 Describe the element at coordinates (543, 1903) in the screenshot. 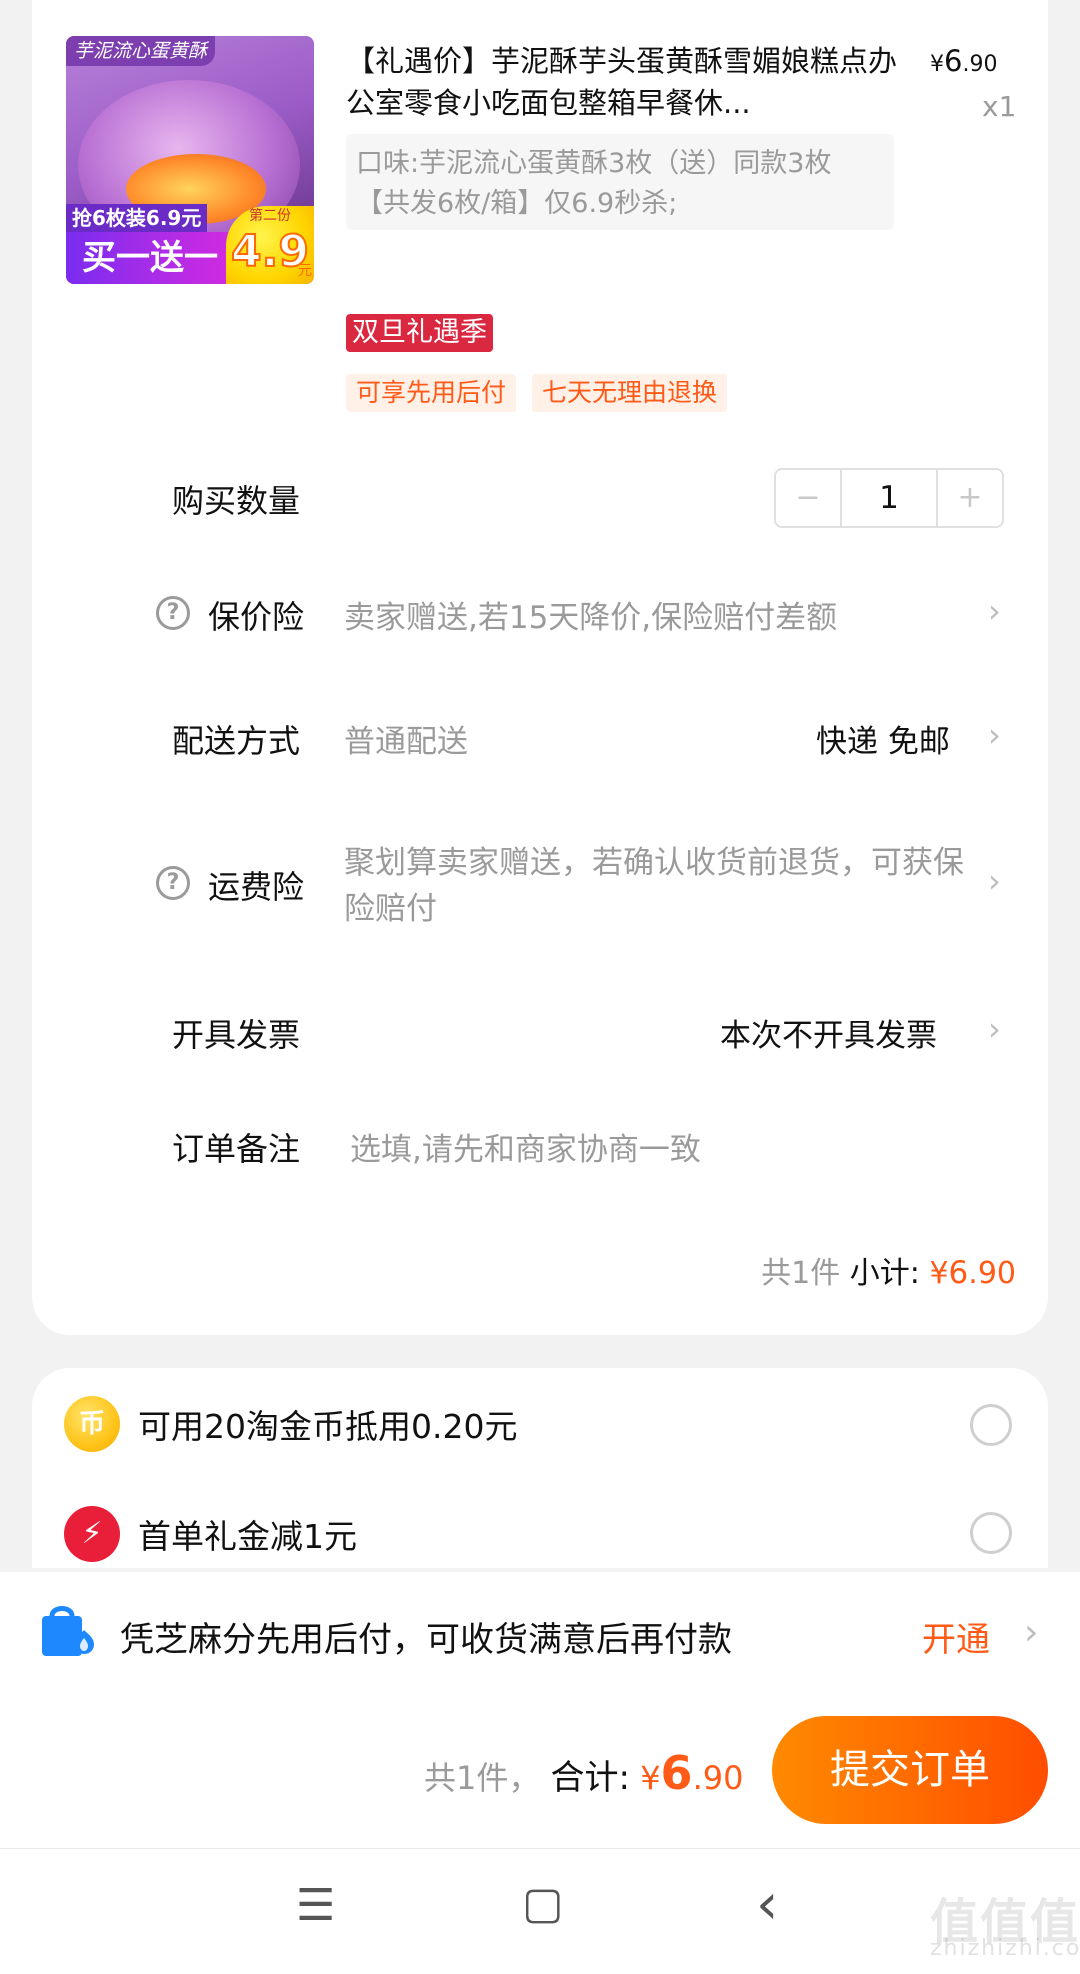

I see `home-icon: ▢` at that location.